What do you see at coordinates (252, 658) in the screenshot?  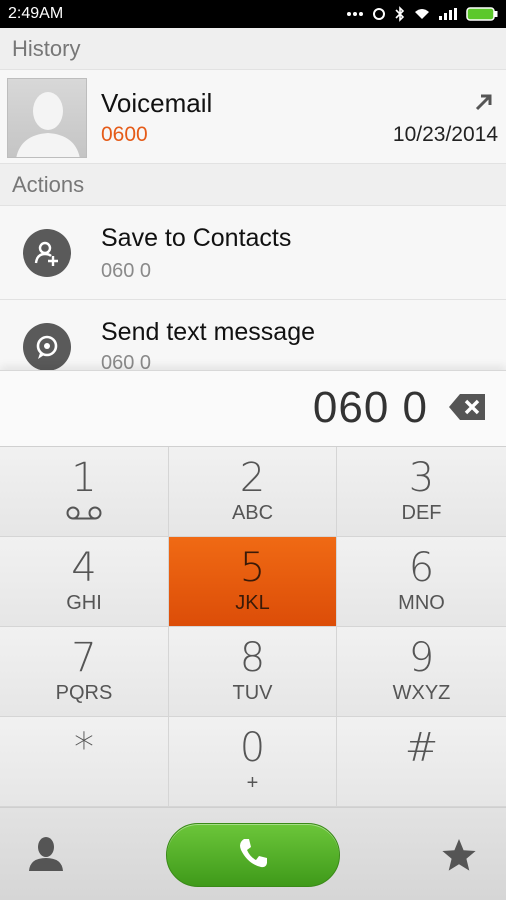 I see `key-digit: 8` at bounding box center [252, 658].